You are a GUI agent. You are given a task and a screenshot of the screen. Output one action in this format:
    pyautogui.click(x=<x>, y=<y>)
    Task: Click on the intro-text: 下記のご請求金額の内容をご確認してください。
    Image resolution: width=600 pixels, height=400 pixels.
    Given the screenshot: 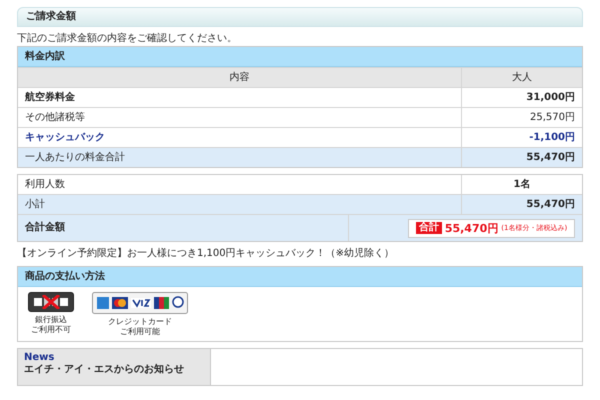 What is the action you would take?
    pyautogui.click(x=127, y=39)
    